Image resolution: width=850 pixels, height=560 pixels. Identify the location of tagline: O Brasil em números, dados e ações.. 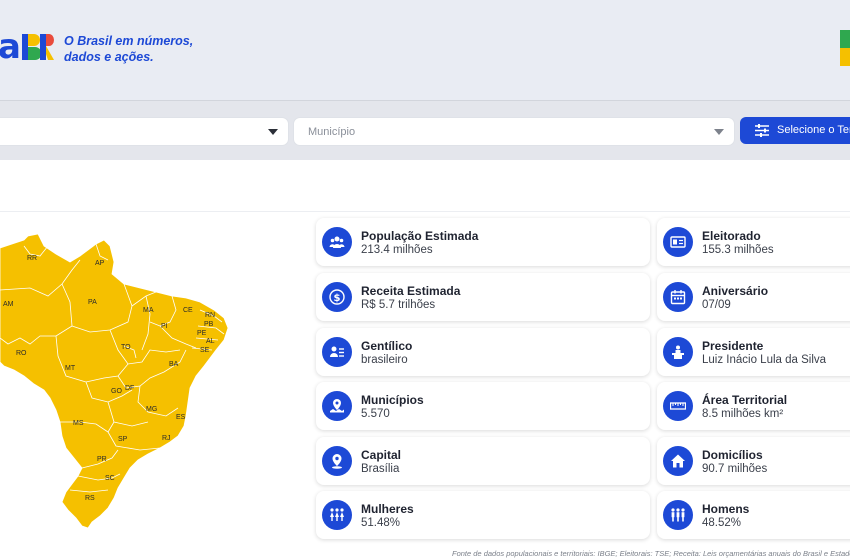
(128, 49).